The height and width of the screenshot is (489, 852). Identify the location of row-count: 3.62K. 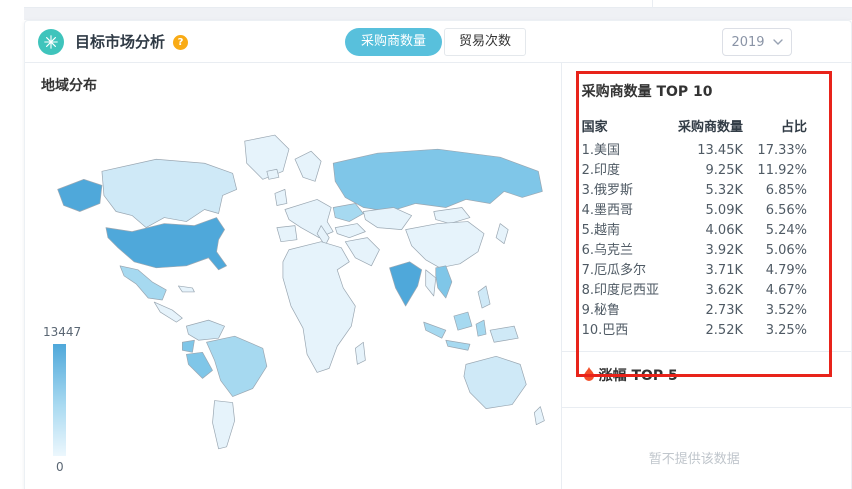
(724, 290).